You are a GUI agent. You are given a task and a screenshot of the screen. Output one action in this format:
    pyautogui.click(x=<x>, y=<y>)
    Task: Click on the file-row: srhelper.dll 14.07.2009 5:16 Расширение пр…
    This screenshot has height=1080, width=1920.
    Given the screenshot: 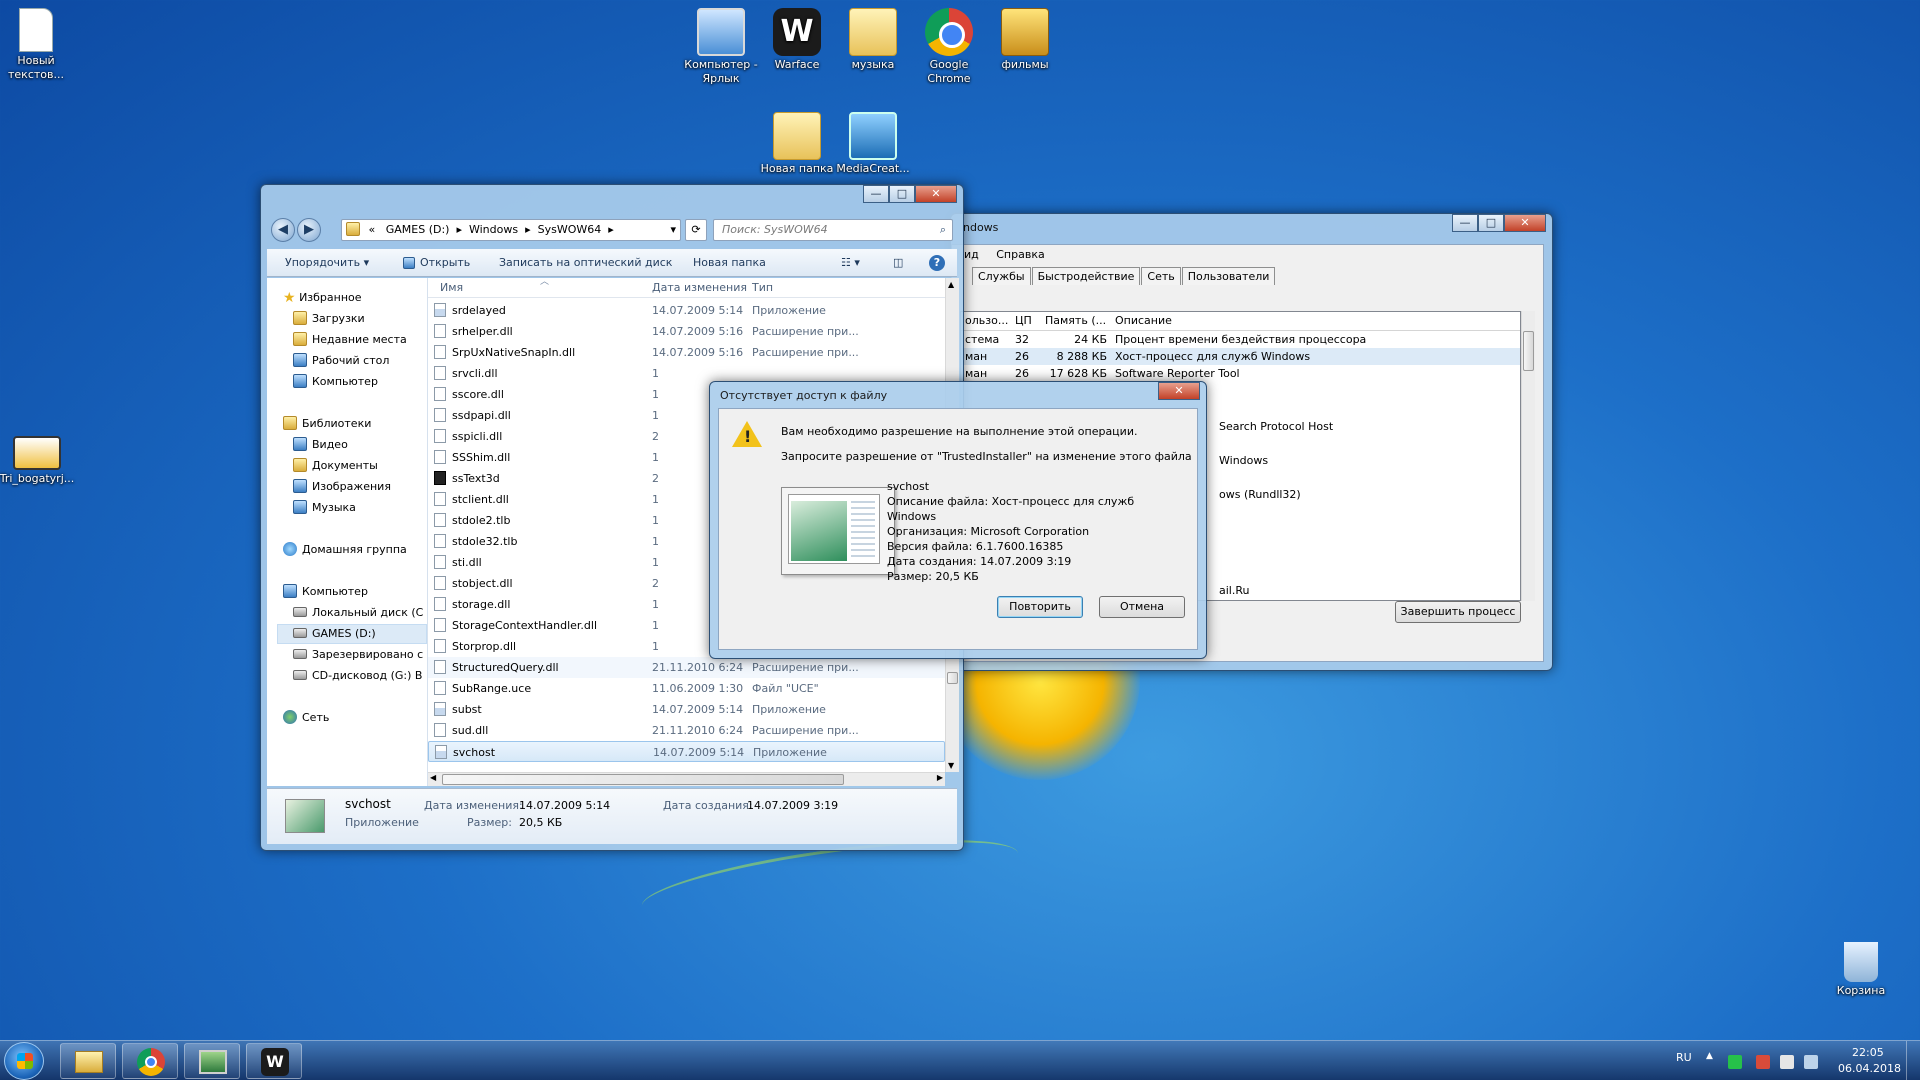 What is the action you would take?
    pyautogui.click(x=686, y=331)
    